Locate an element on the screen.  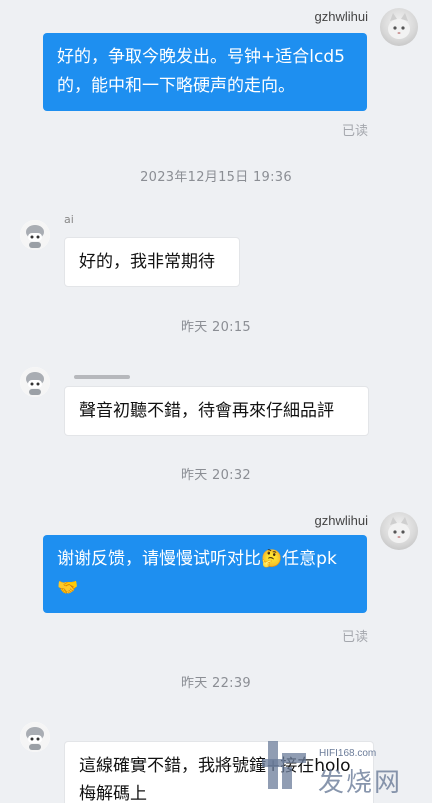
message-bubble-outgoing: 谢谢反馈，请慢慢试听对比🤔任意pk🤝 is located at coordinates (205, 574).